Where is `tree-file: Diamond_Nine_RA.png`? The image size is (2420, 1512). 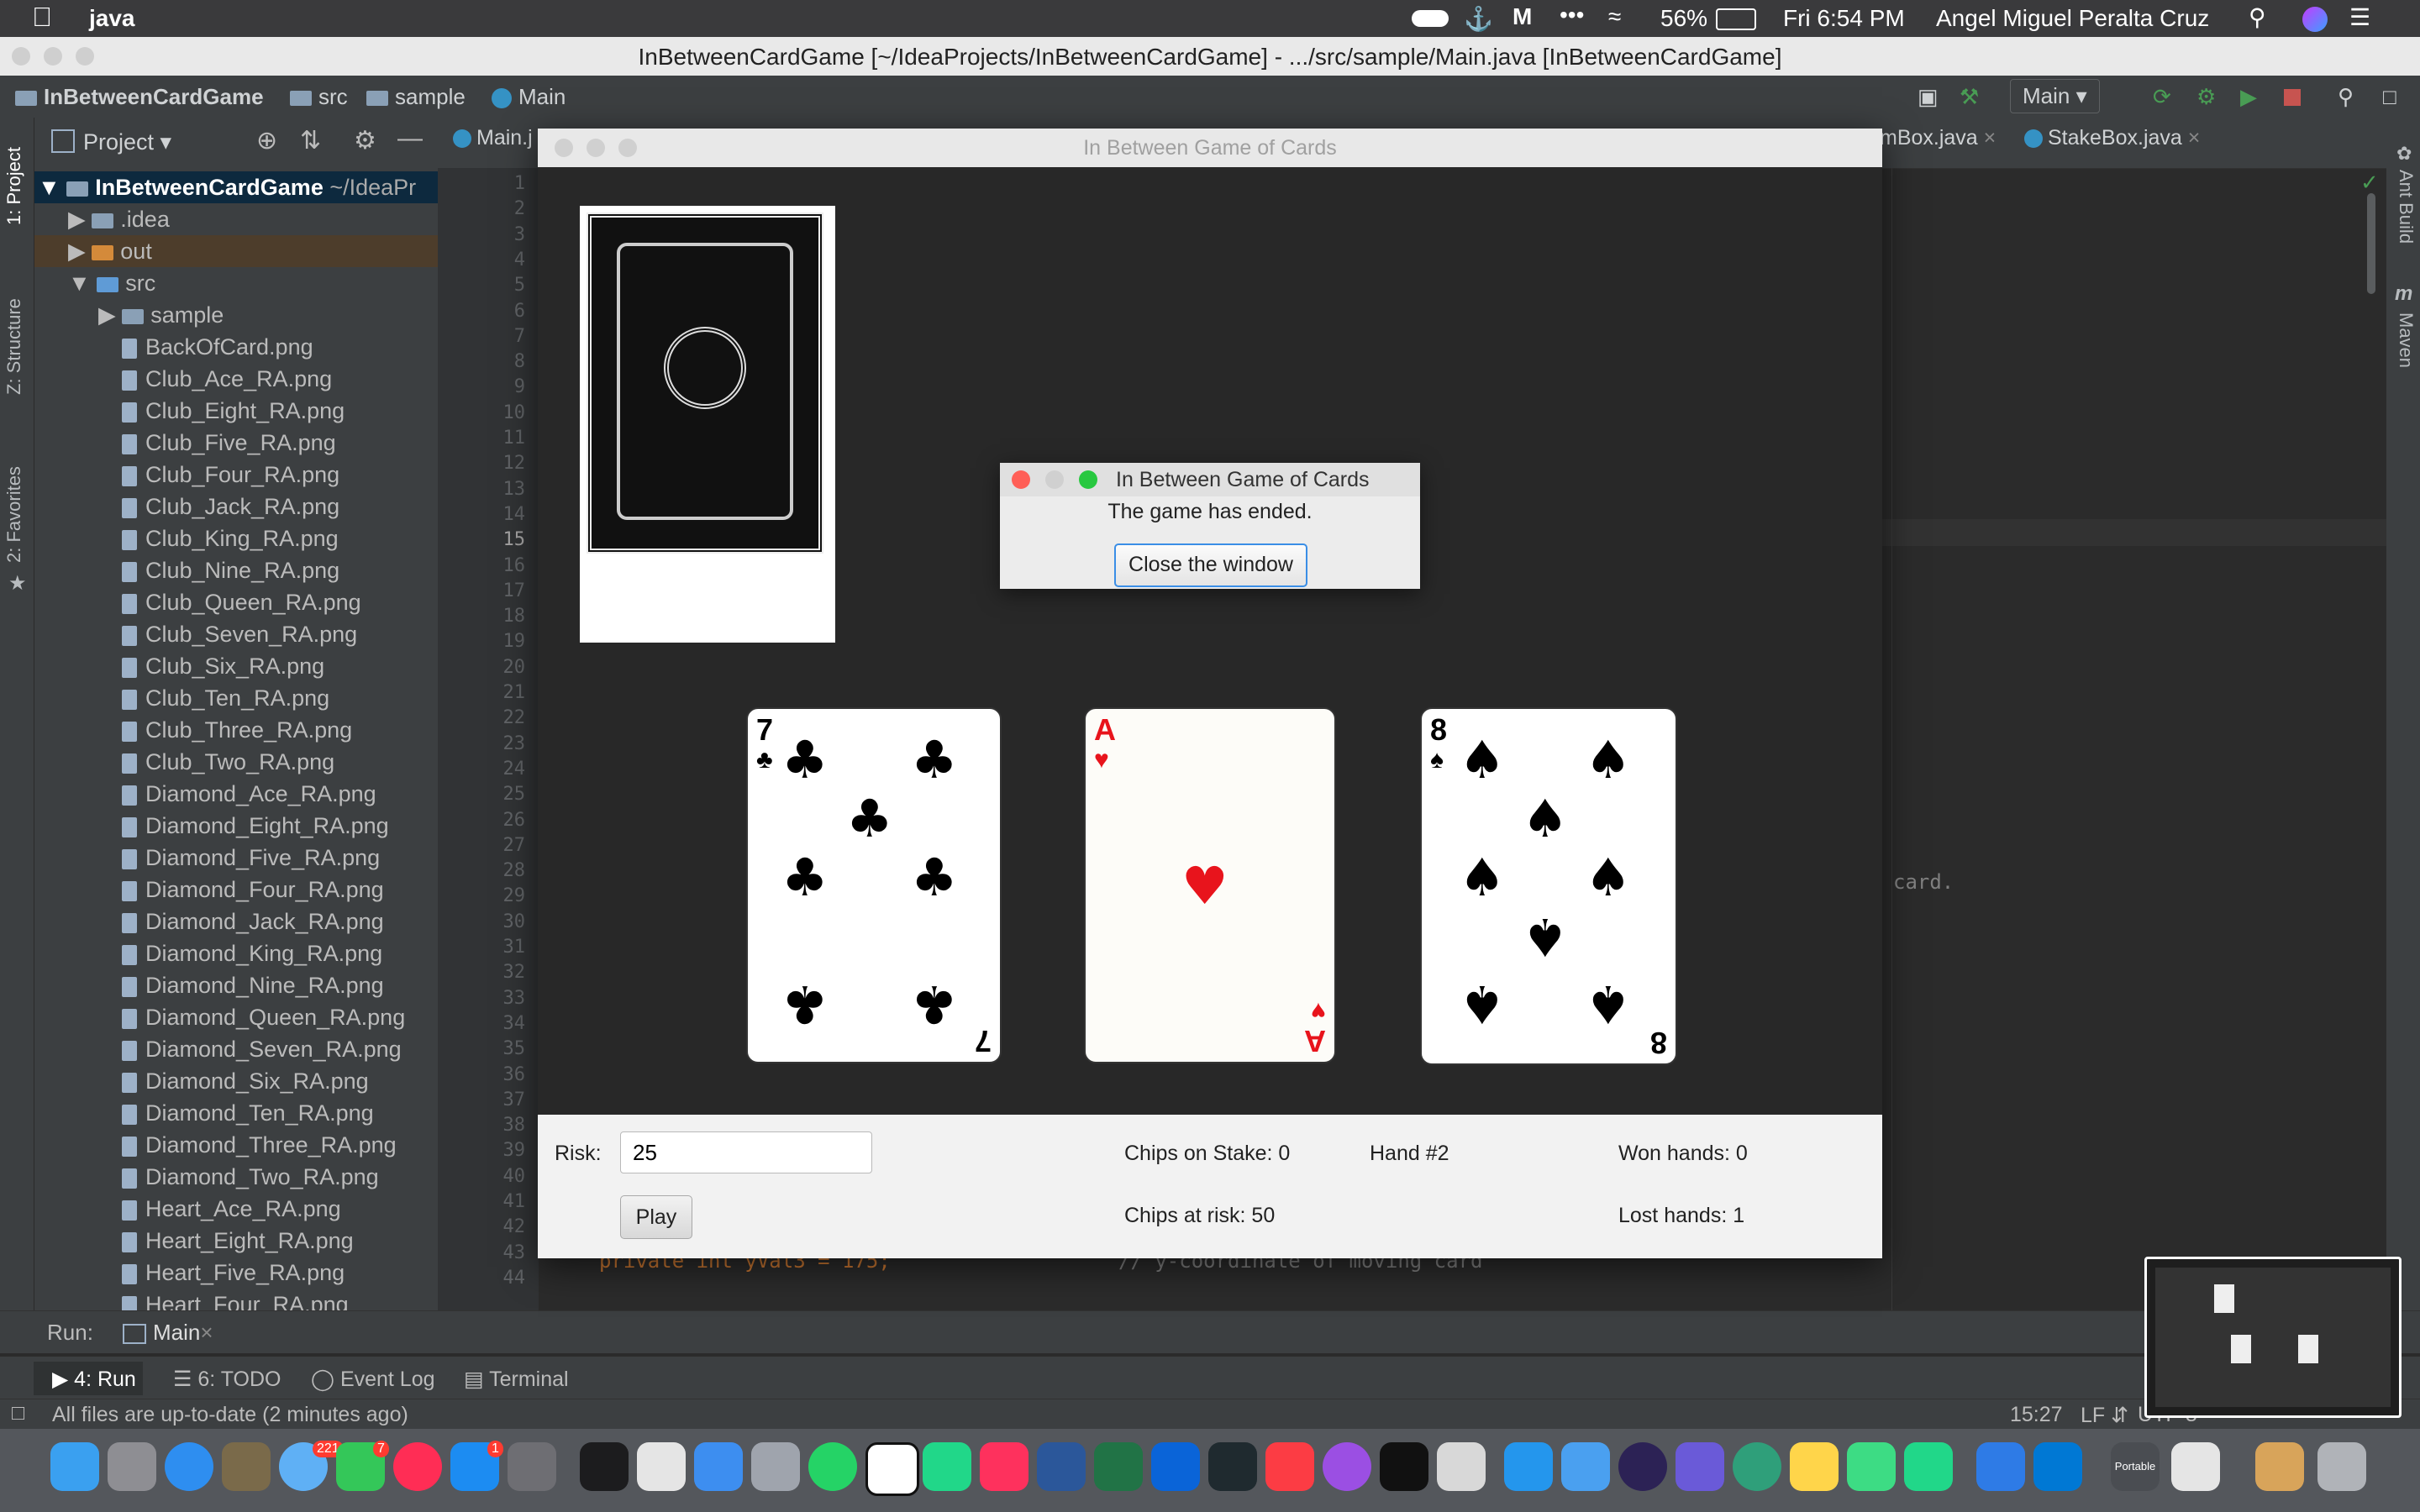 tree-file: Diamond_Nine_RA.png is located at coordinates (253, 985).